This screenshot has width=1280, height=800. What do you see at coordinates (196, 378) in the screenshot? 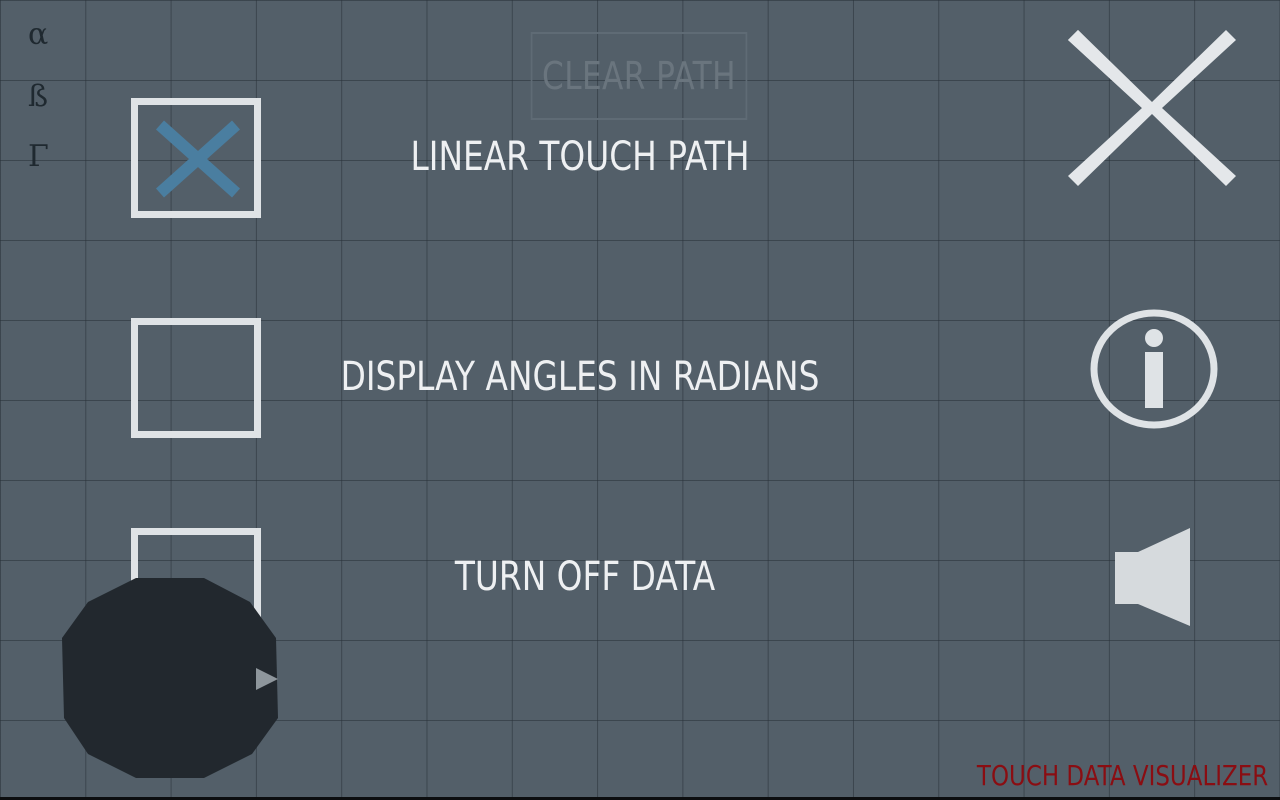
I see `radians-checkbox` at bounding box center [196, 378].